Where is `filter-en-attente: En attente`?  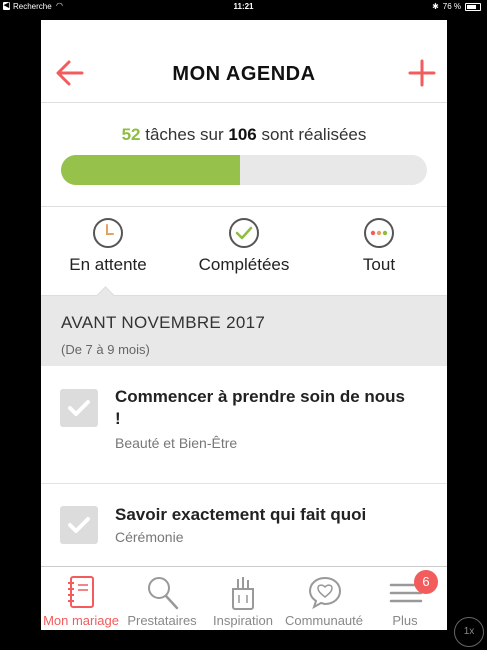
filter-en-attente: En attente is located at coordinates (108, 246).